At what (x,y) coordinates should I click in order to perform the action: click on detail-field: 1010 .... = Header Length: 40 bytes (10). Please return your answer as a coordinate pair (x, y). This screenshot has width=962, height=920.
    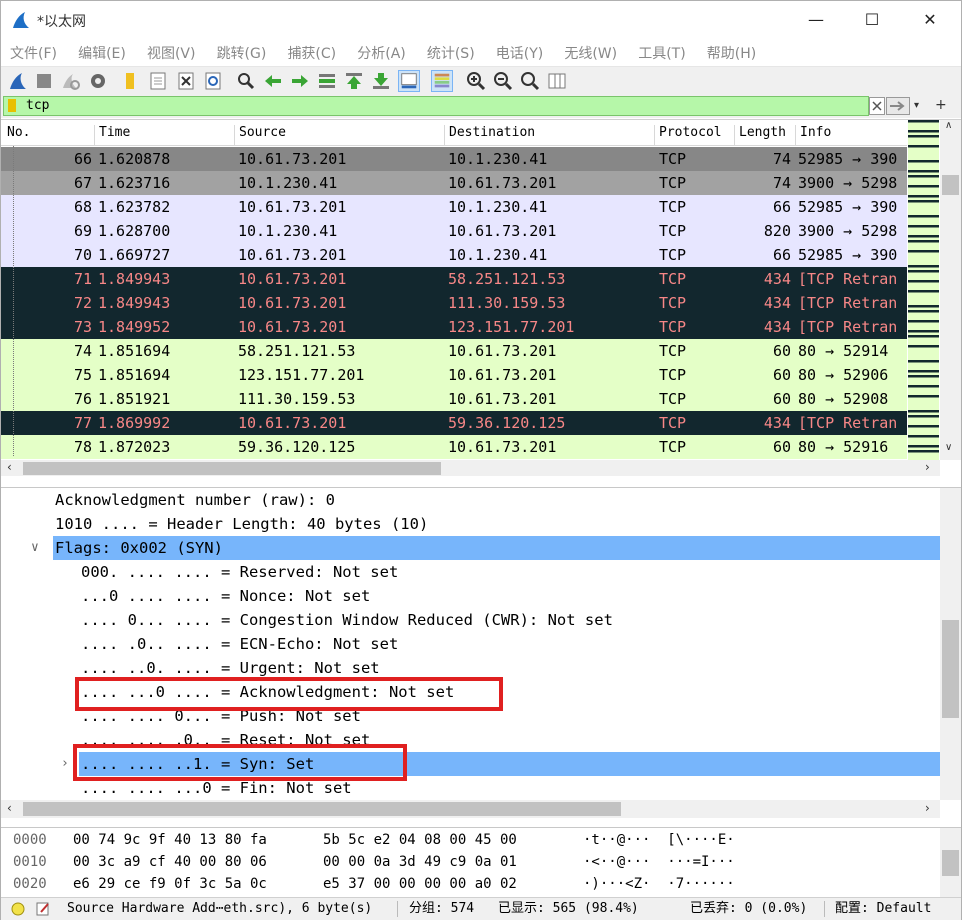
    Looking at the image, I should click on (241, 524).